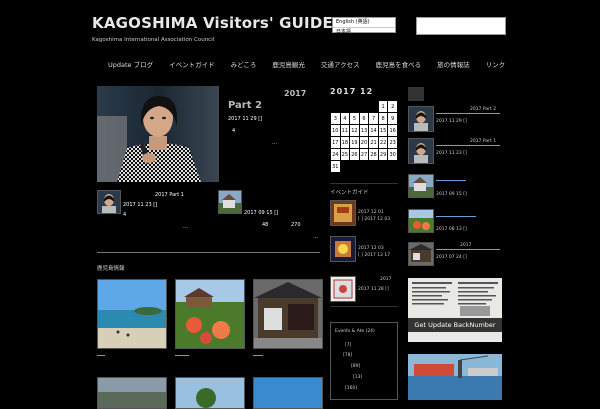 This screenshot has height=409, width=600. Describe the element at coordinates (385, 279) in the screenshot. I see `event-3-line1: 2017` at that location.